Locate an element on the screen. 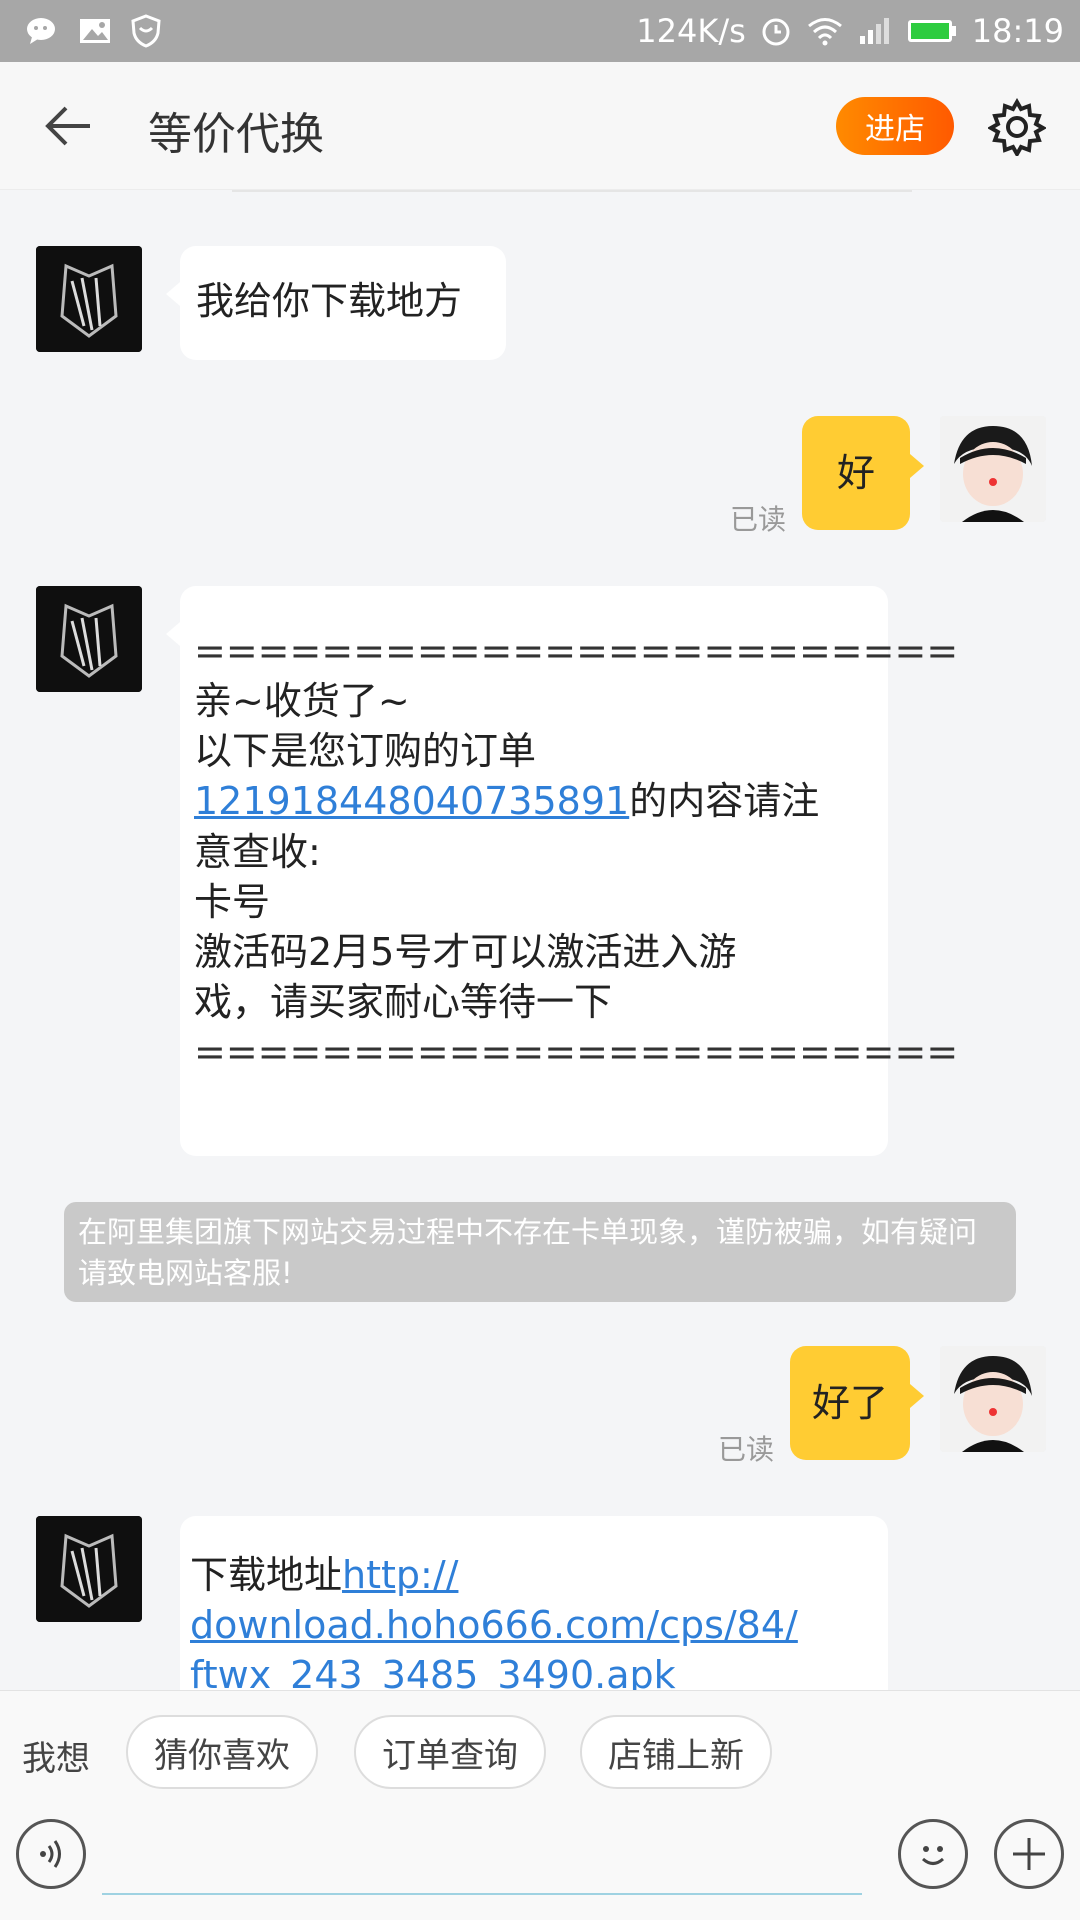  bottom-input-area: 我想 猜你喜欢 订单查询 店铺上新 is located at coordinates (540, 1805).